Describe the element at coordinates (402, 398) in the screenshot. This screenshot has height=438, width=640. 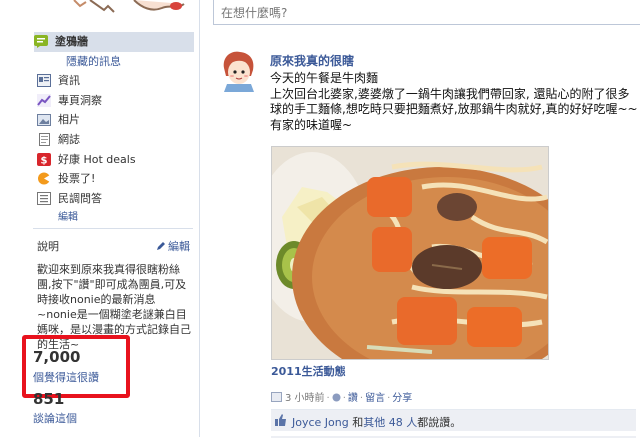
I see `share-action-link: 分享` at that location.